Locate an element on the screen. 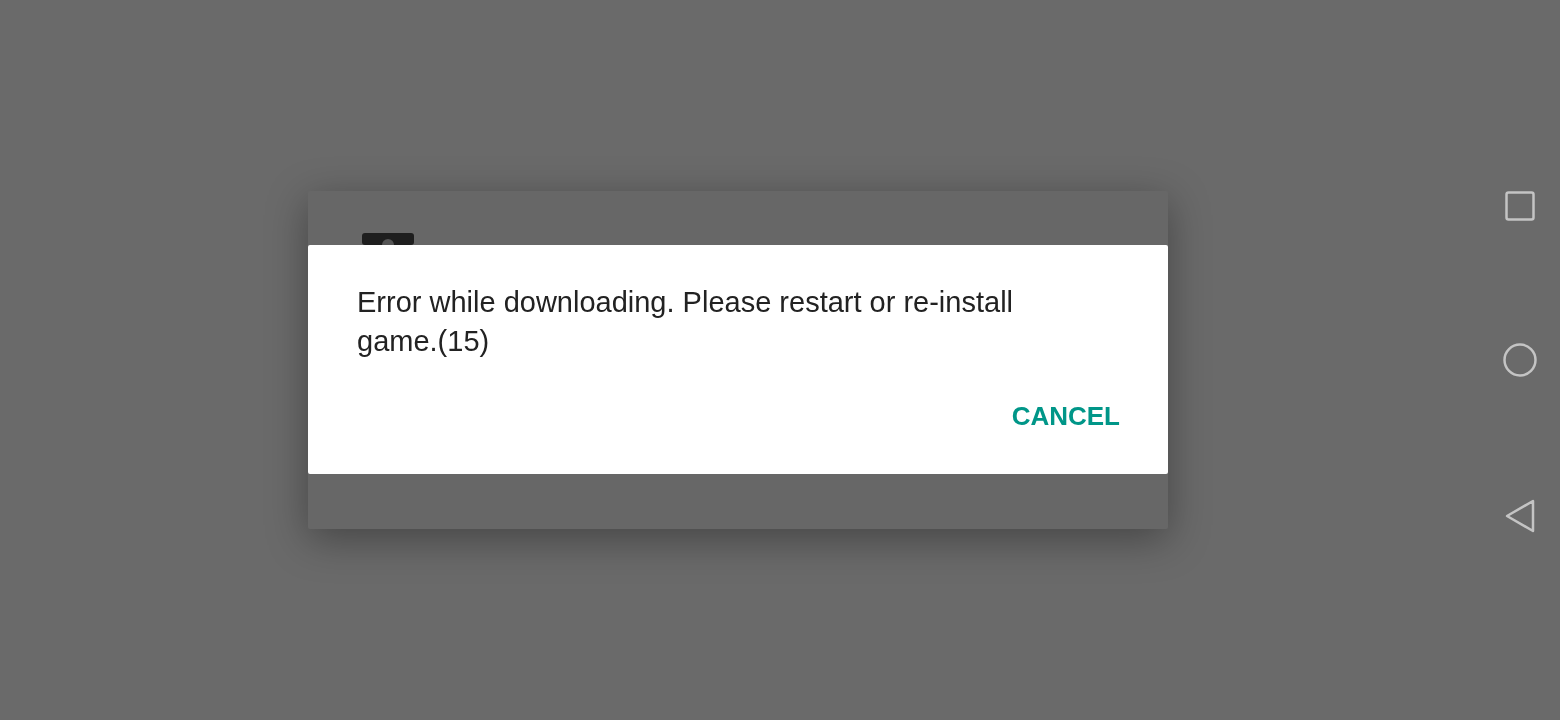 This screenshot has height=720, width=1560. recents-icon is located at coordinates (1520, 206).